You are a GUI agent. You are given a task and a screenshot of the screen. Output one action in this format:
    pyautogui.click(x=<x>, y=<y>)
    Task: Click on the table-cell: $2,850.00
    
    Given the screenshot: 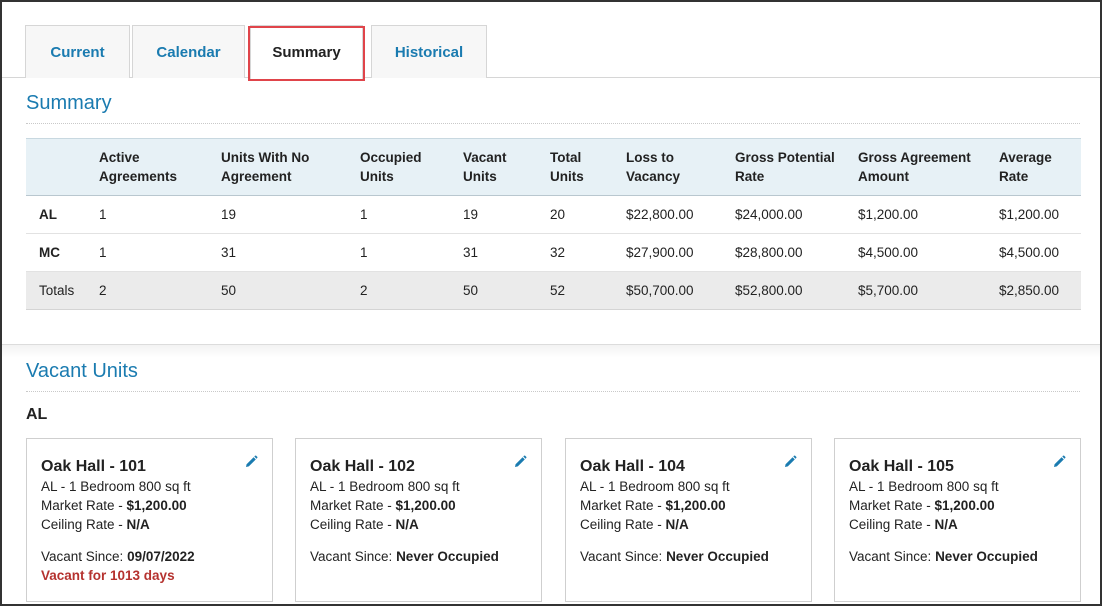 What is the action you would take?
    pyautogui.click(x=1040, y=290)
    